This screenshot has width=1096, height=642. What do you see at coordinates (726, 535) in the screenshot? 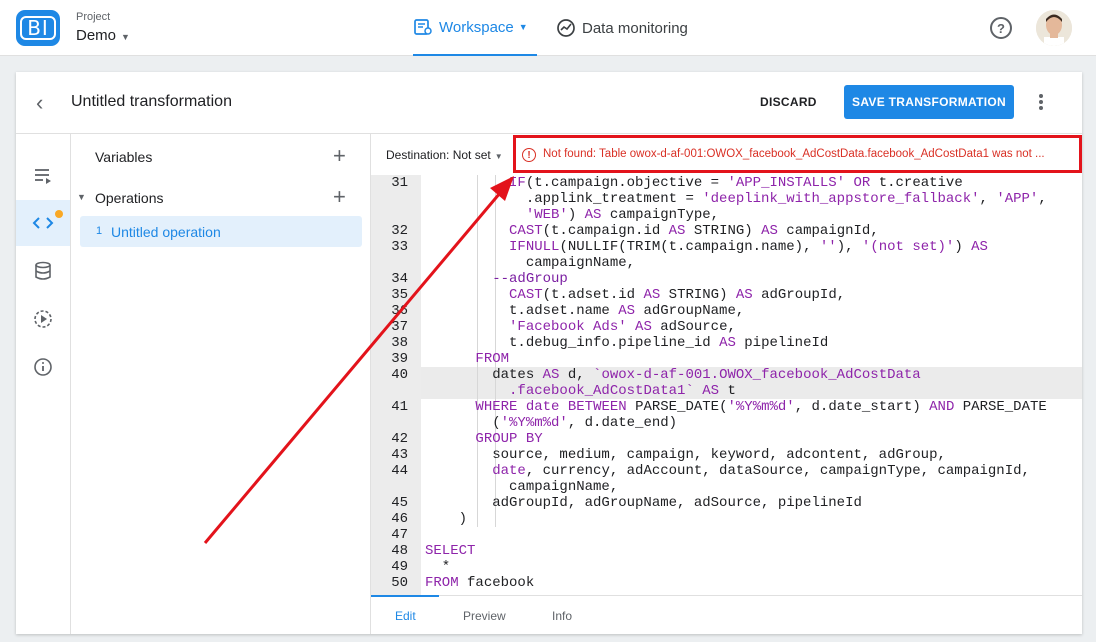
I see `code-line: 47` at bounding box center [726, 535].